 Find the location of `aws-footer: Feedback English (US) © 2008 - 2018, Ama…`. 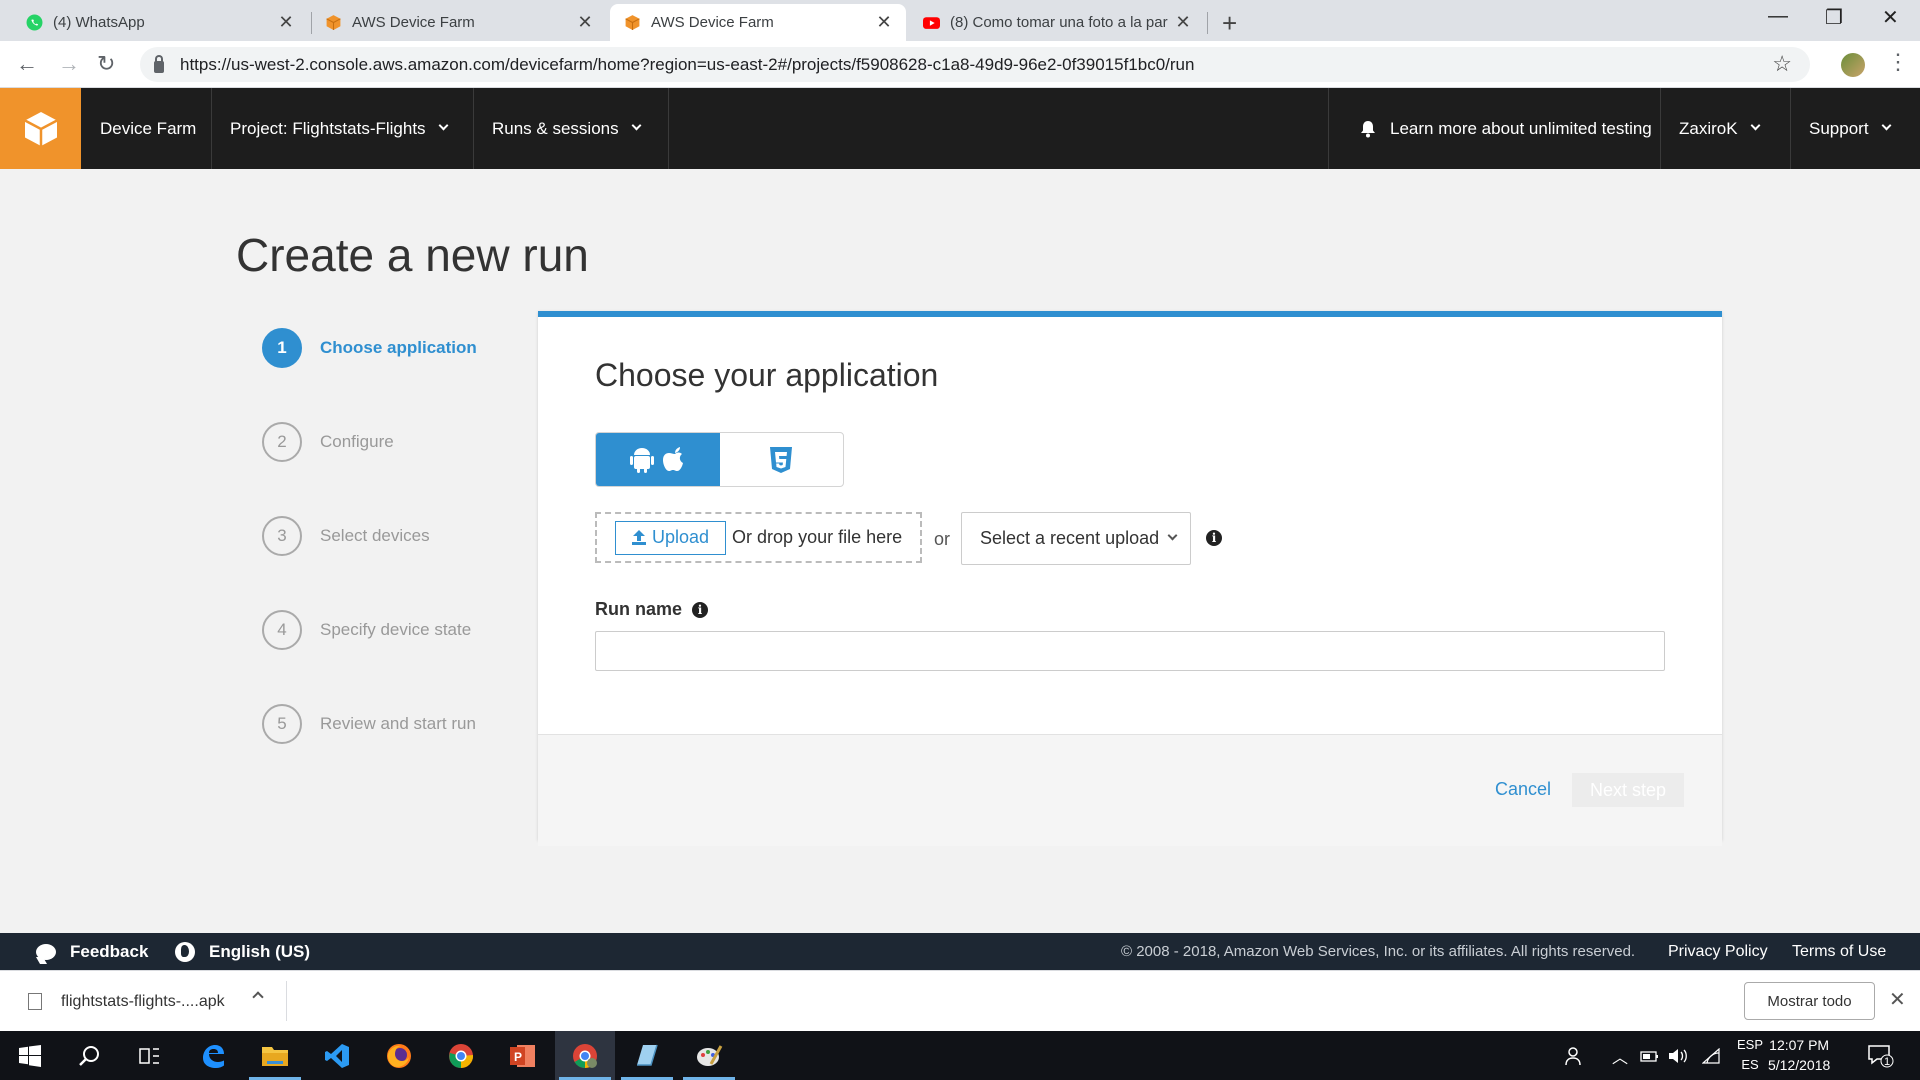

aws-footer: Feedback English (US) © 2008 - 2018, Ama… is located at coordinates (960, 951).